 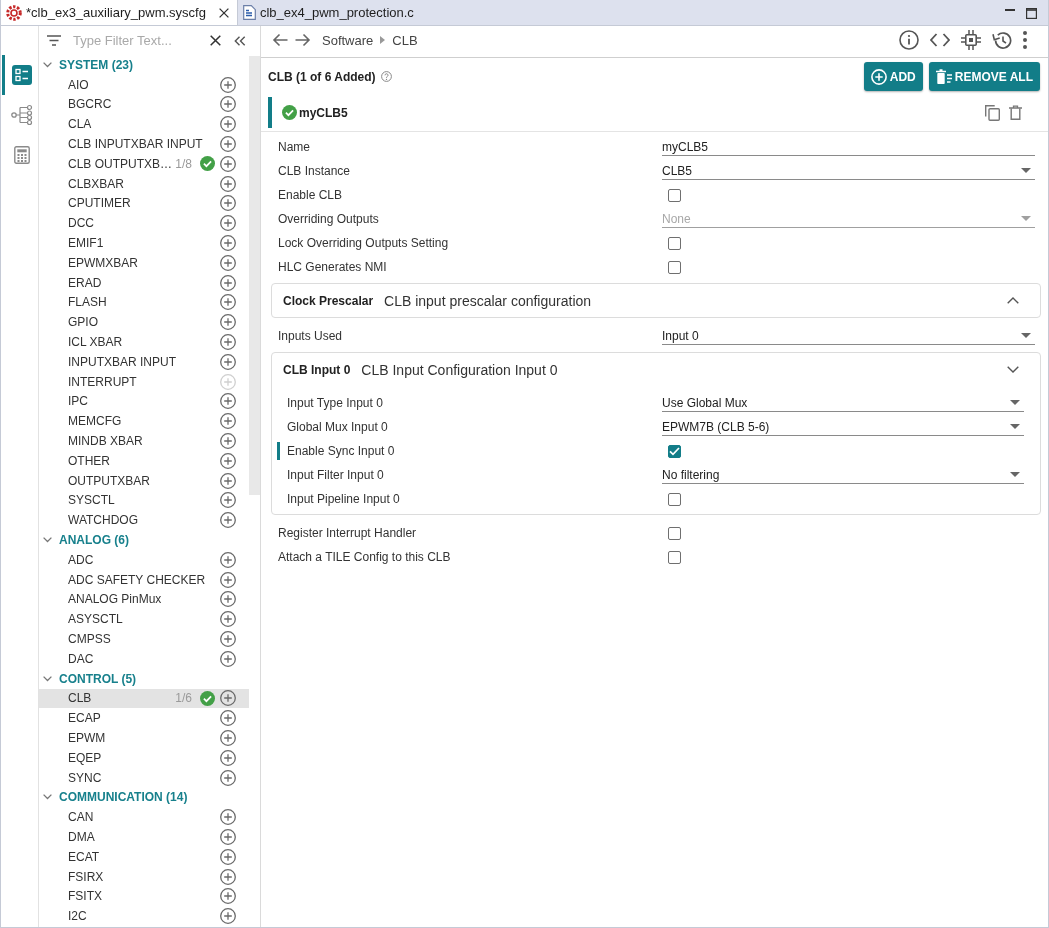 I want to click on category-header: SYSTEM (23), so click(x=144, y=65).